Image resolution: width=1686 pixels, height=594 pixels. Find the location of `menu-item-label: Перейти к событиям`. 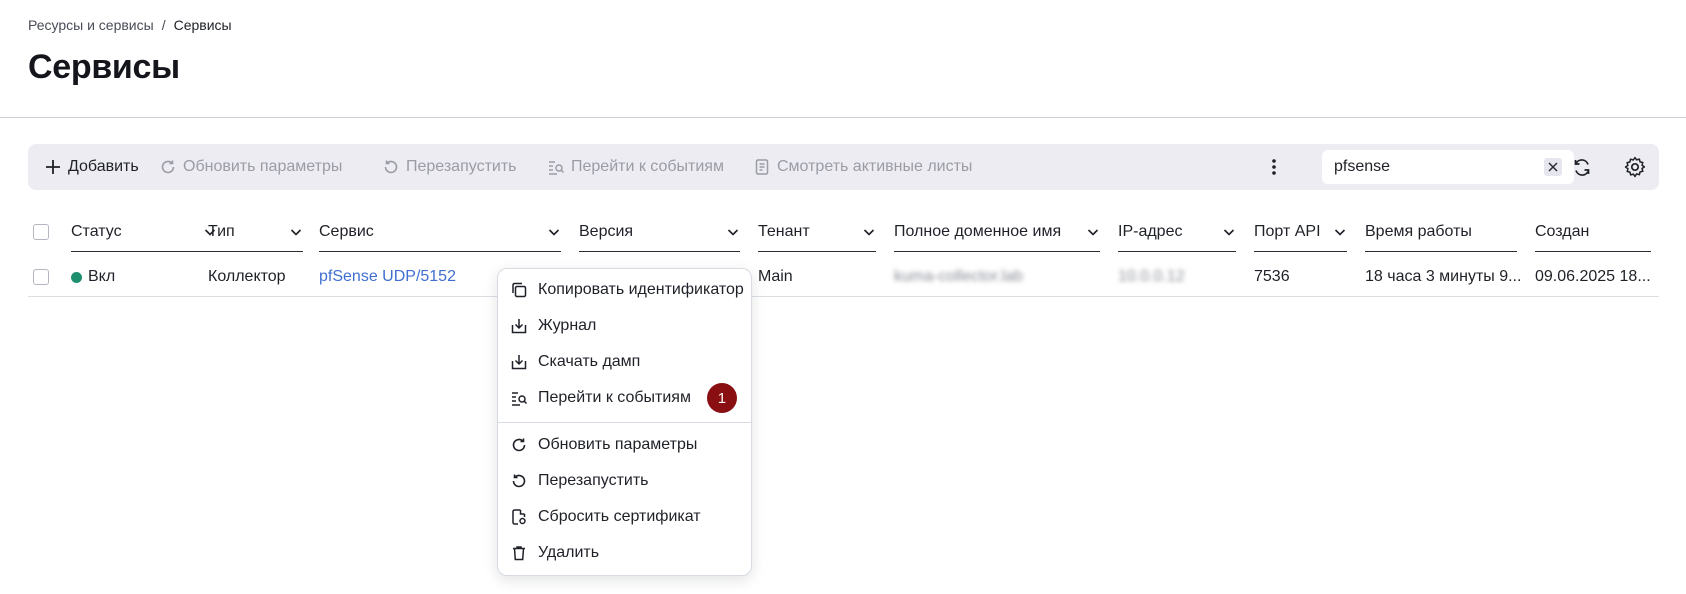

menu-item-label: Перейти к событиям is located at coordinates (614, 397).